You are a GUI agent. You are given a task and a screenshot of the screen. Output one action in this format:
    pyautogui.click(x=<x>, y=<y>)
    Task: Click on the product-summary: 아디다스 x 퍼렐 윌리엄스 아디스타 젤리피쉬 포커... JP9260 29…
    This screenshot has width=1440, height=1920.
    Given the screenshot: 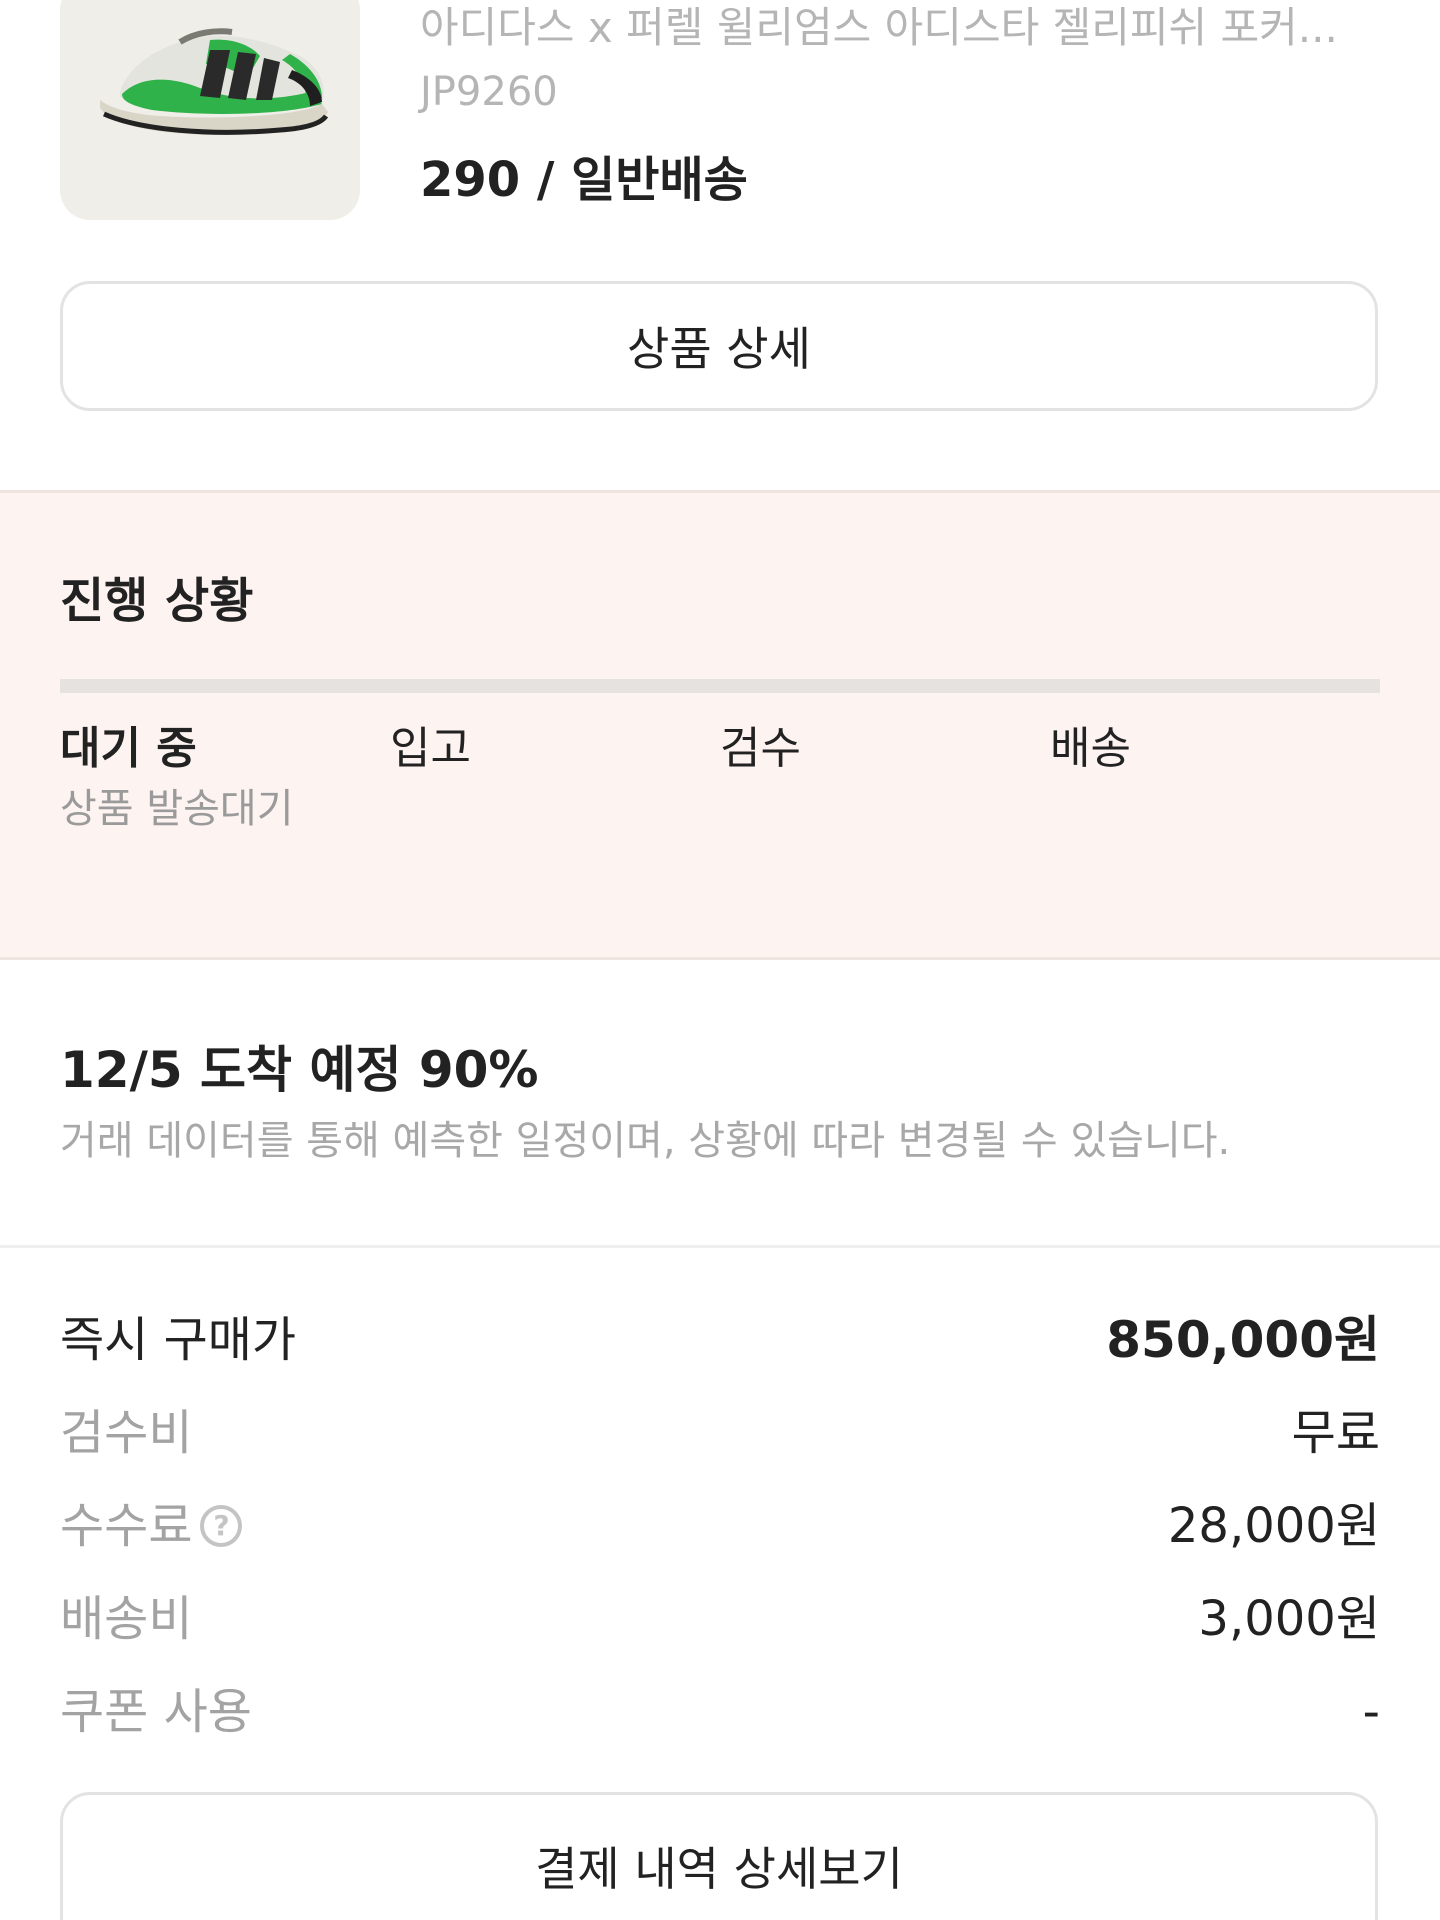 What is the action you would take?
    pyautogui.click(x=720, y=120)
    